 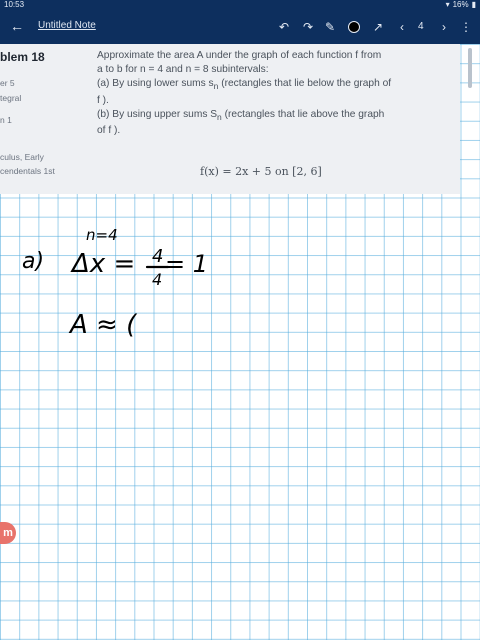 What do you see at coordinates (6, 120) in the screenshot?
I see `section-label: n 1` at bounding box center [6, 120].